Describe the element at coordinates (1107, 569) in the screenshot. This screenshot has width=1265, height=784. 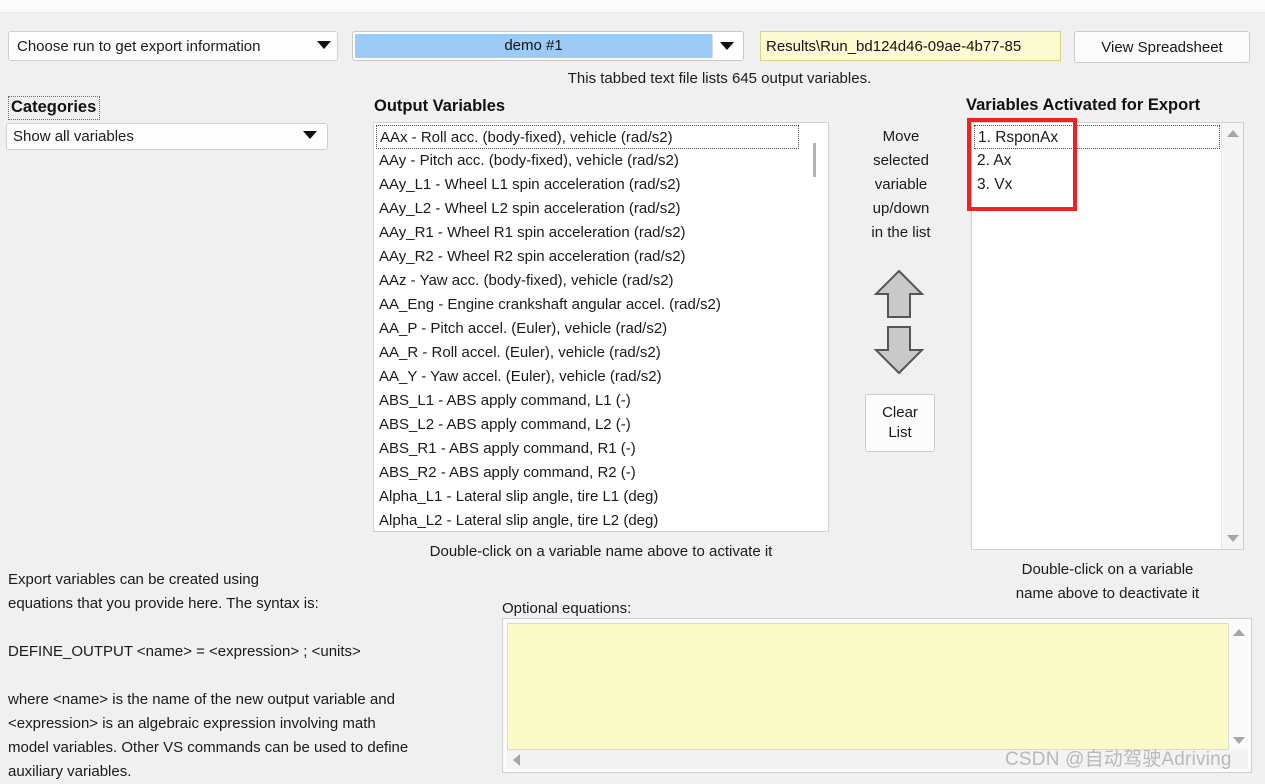
I see `activated-hint-line: Double-click on a variable` at that location.